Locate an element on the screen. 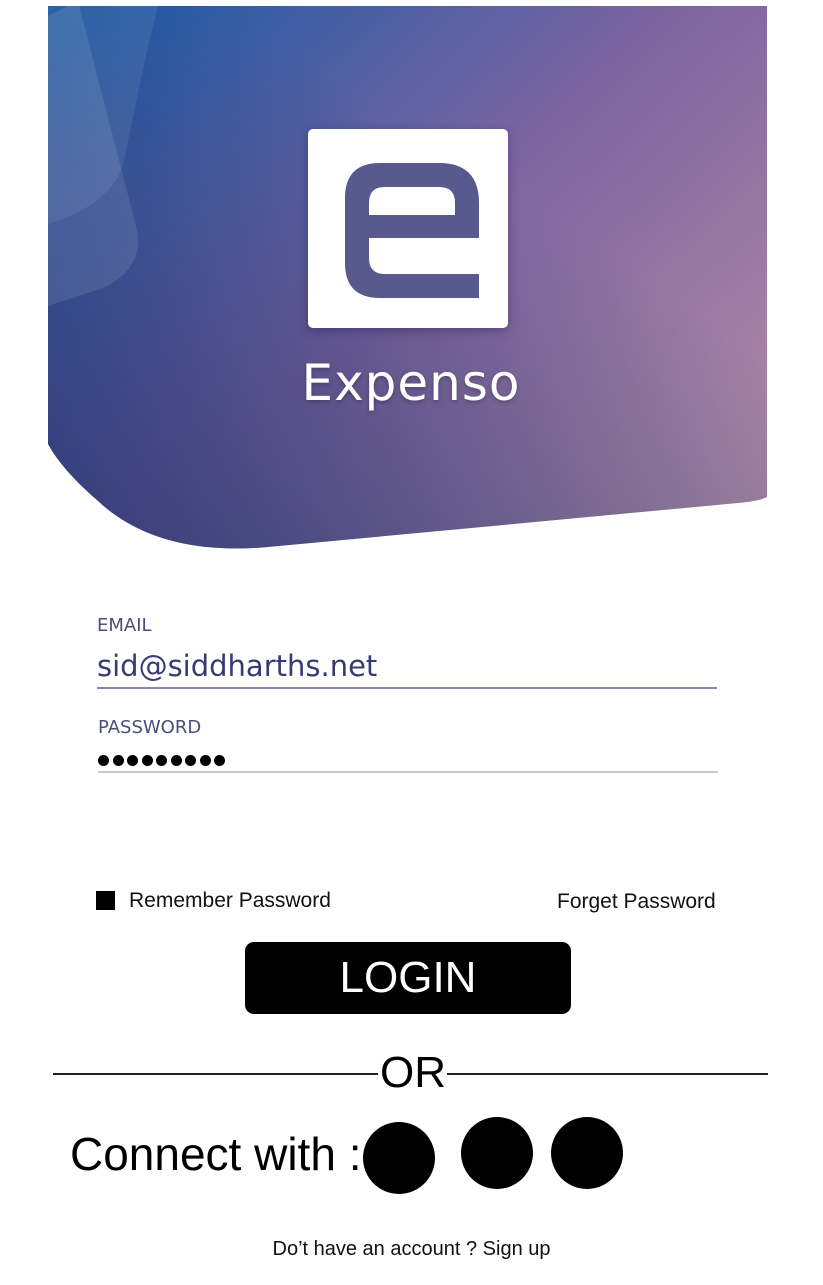  remember-password-label: Remember Password is located at coordinates (230, 901).